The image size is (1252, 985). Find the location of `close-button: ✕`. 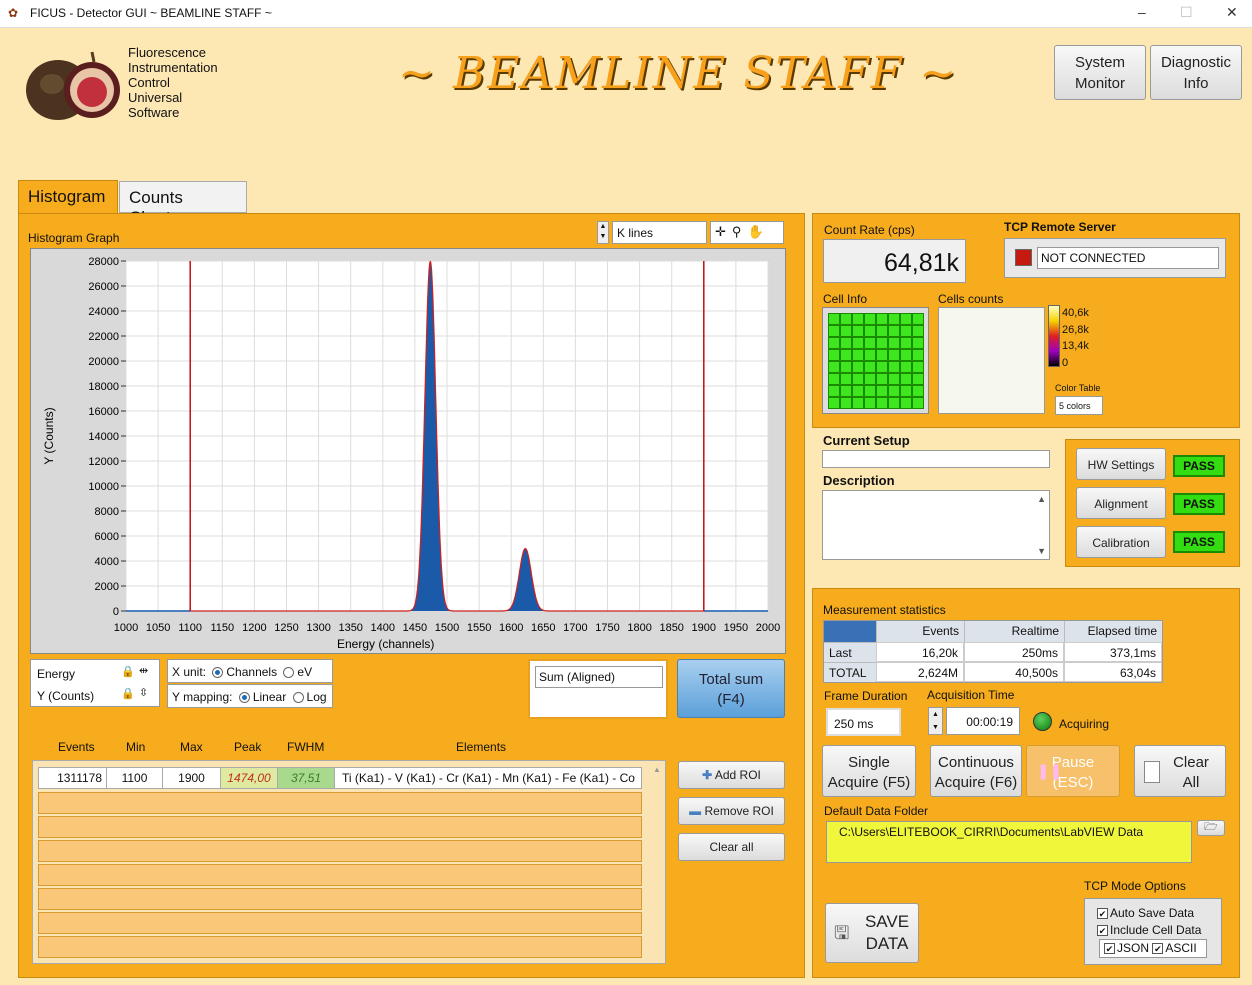

close-button: ✕ is located at coordinates (1232, 12).